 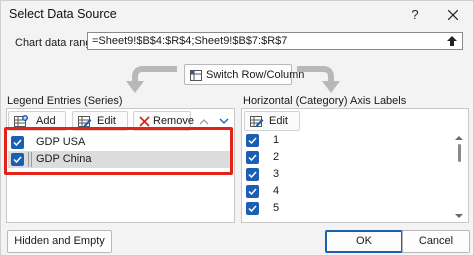 What do you see at coordinates (345, 208) in the screenshot?
I see `category-row-5: 5` at bounding box center [345, 208].